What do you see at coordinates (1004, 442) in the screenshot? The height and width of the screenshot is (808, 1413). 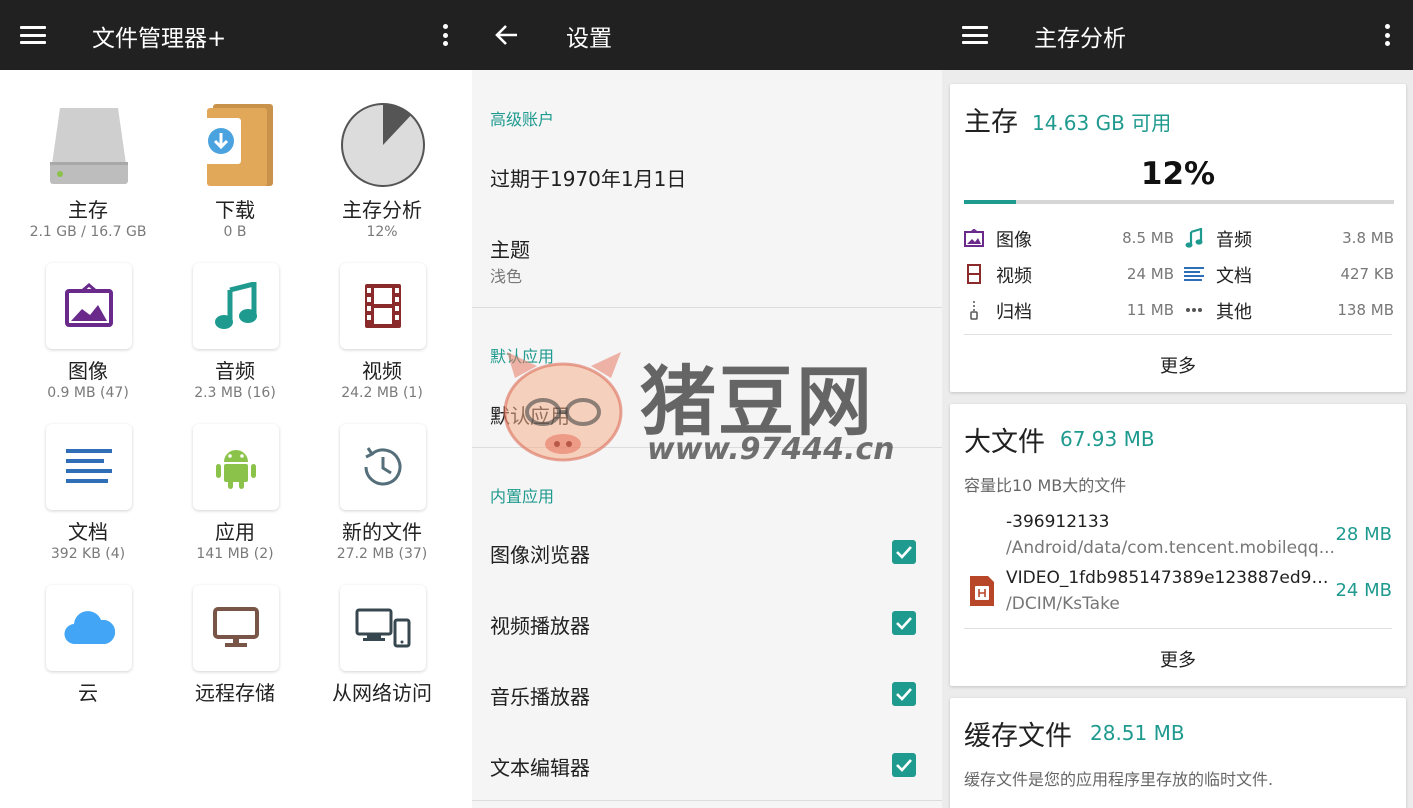 I see `large-files-title: 大文件` at bounding box center [1004, 442].